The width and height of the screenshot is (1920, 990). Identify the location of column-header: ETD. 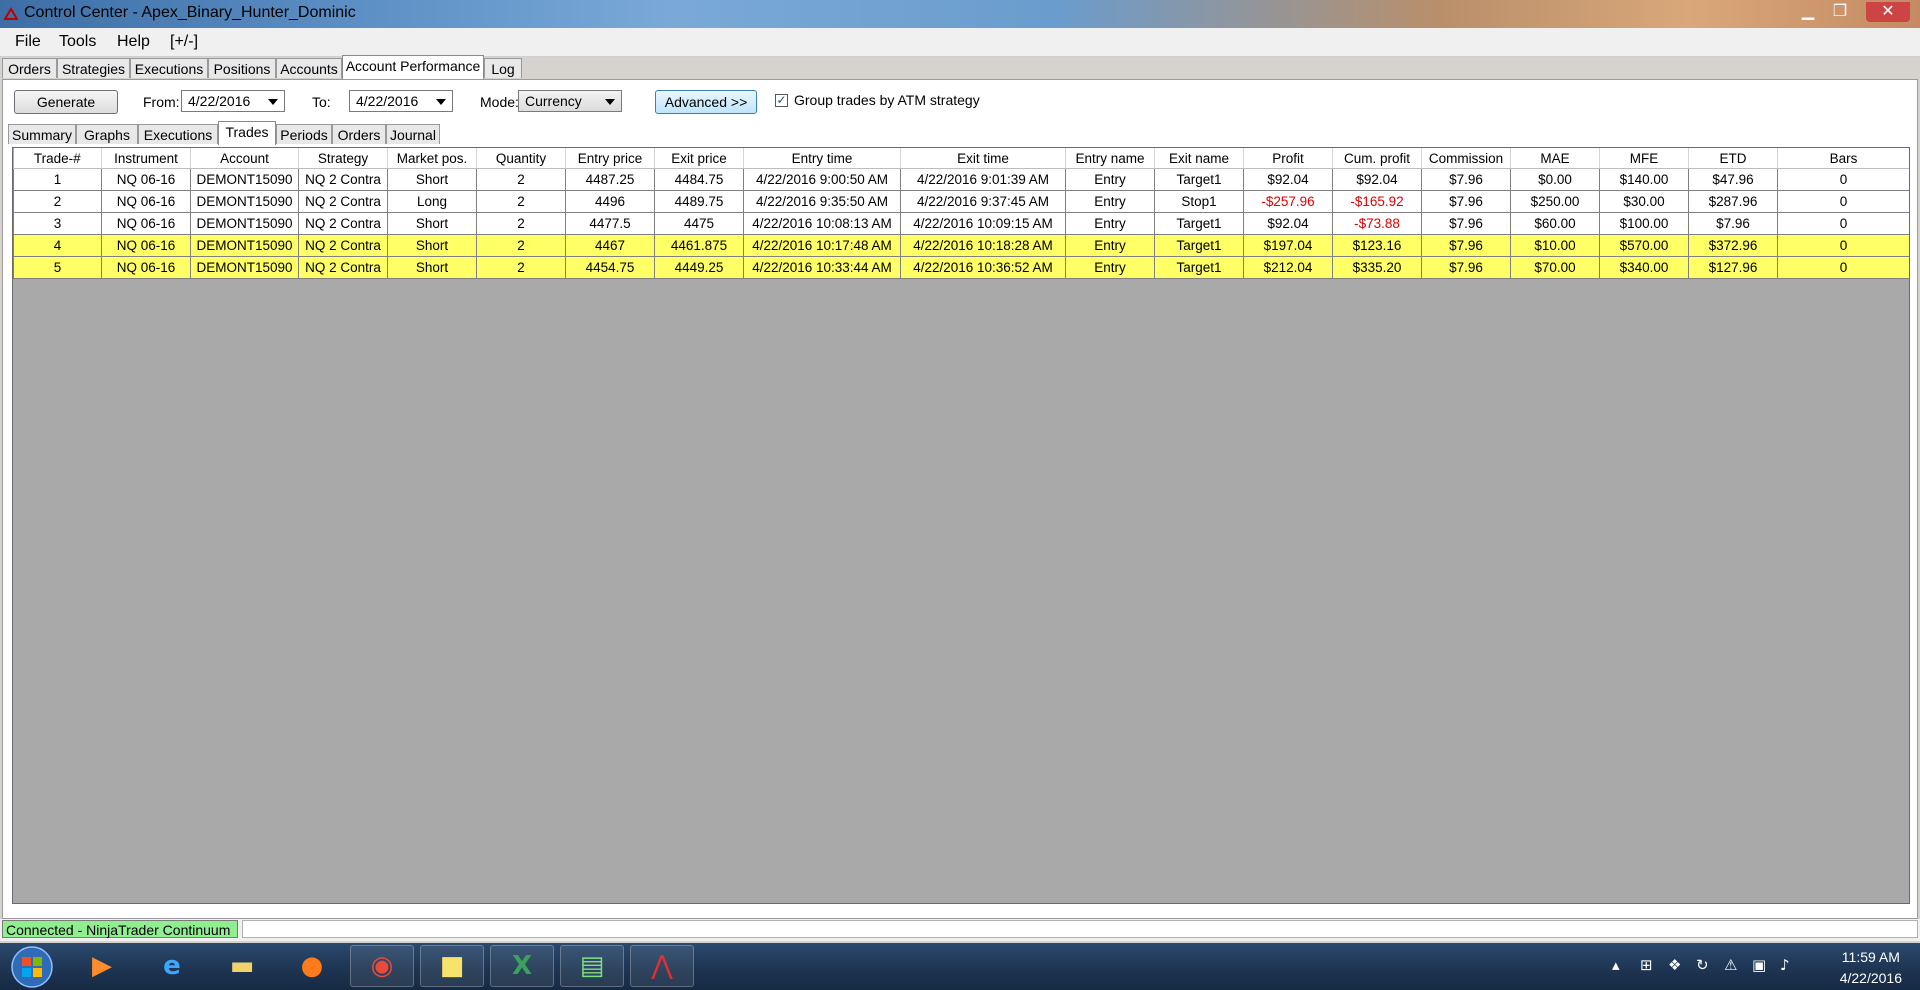
(1733, 158).